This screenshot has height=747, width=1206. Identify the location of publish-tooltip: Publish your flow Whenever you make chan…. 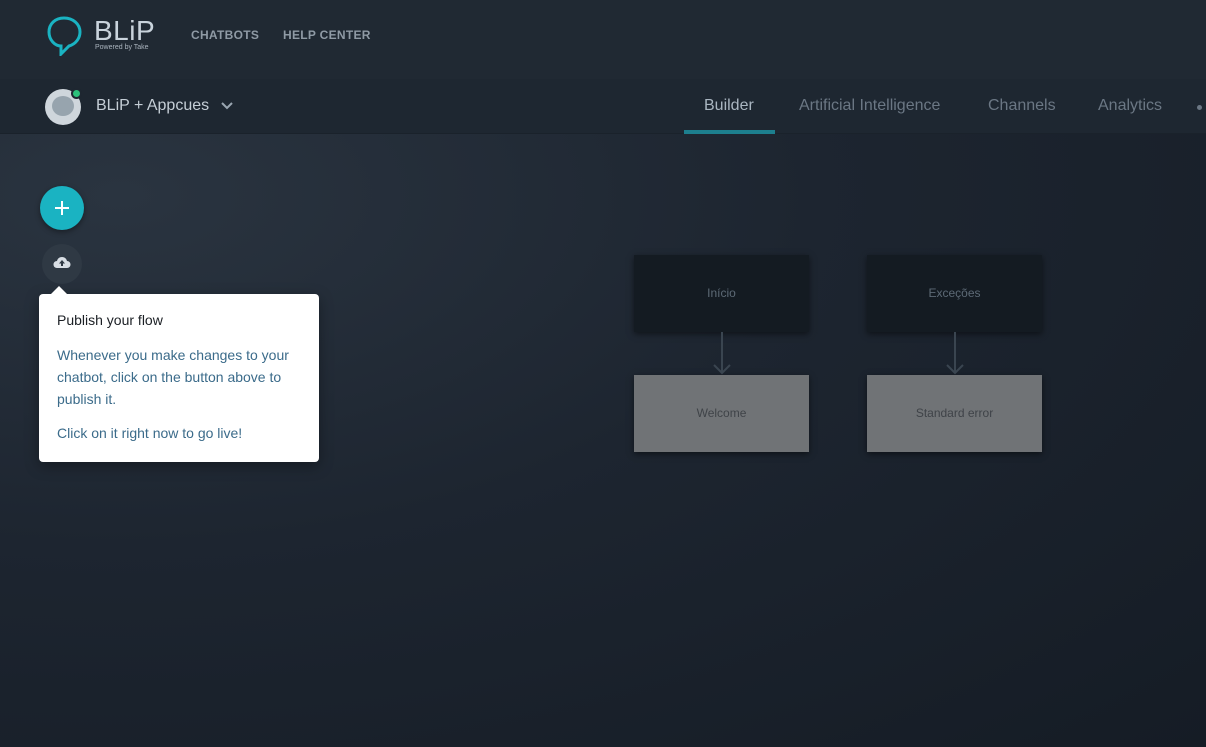
(179, 374).